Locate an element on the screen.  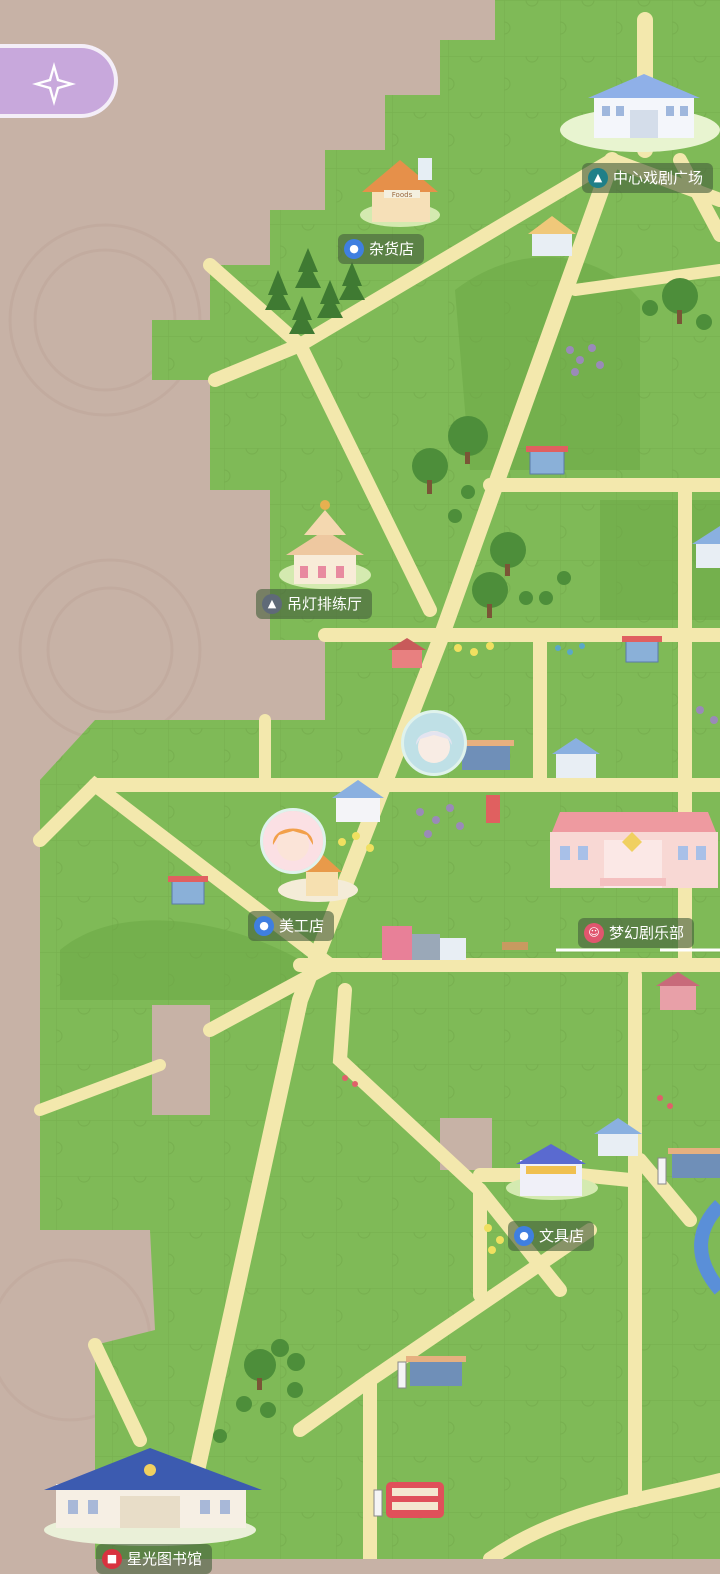
location-label-chandelier-rehearsal-hall: ▲ 吊灯排练厅 is located at coordinates (314, 604).